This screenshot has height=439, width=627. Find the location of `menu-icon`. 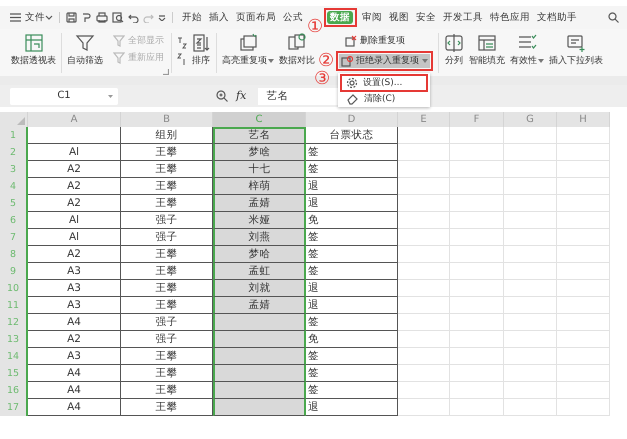

menu-icon is located at coordinates (15, 17).